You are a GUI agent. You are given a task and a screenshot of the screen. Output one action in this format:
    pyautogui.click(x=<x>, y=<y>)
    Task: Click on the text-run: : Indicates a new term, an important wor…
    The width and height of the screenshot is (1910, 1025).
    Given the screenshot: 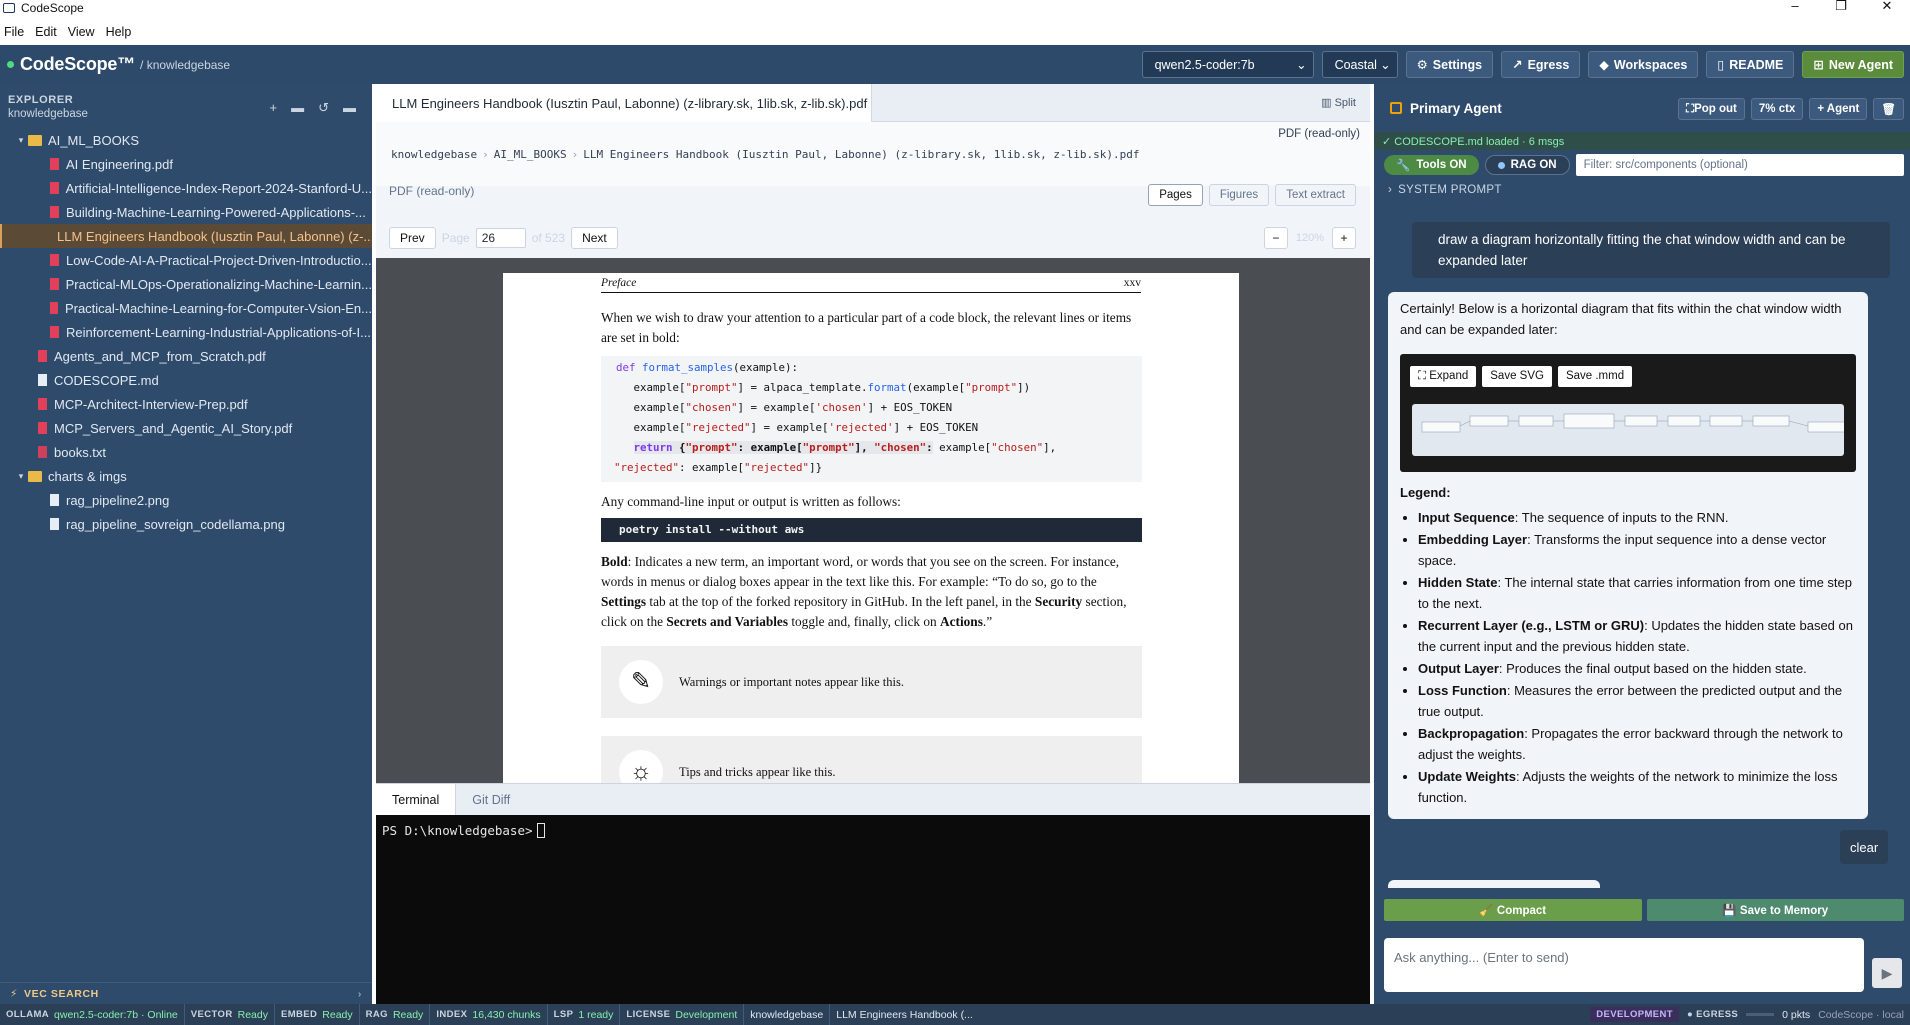 What is the action you would take?
    pyautogui.click(x=860, y=571)
    